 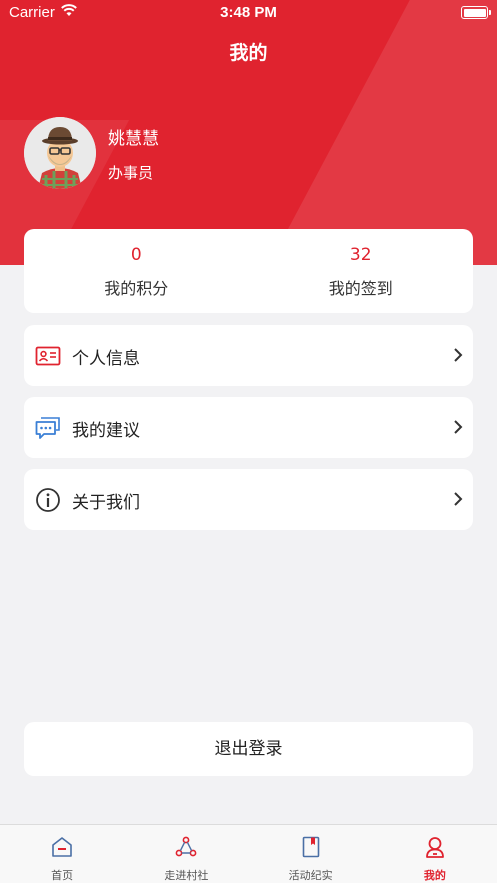 What do you see at coordinates (62, 875) in the screenshot?
I see `tab-label: 首页` at bounding box center [62, 875].